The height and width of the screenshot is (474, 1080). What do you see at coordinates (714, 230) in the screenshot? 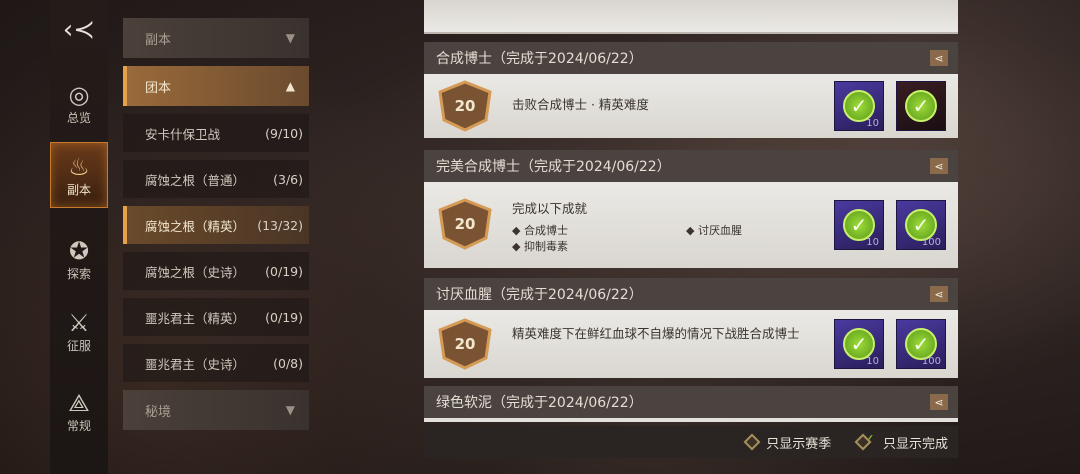
I see `criteria-item: ◆ 讨厌血腥` at bounding box center [714, 230].